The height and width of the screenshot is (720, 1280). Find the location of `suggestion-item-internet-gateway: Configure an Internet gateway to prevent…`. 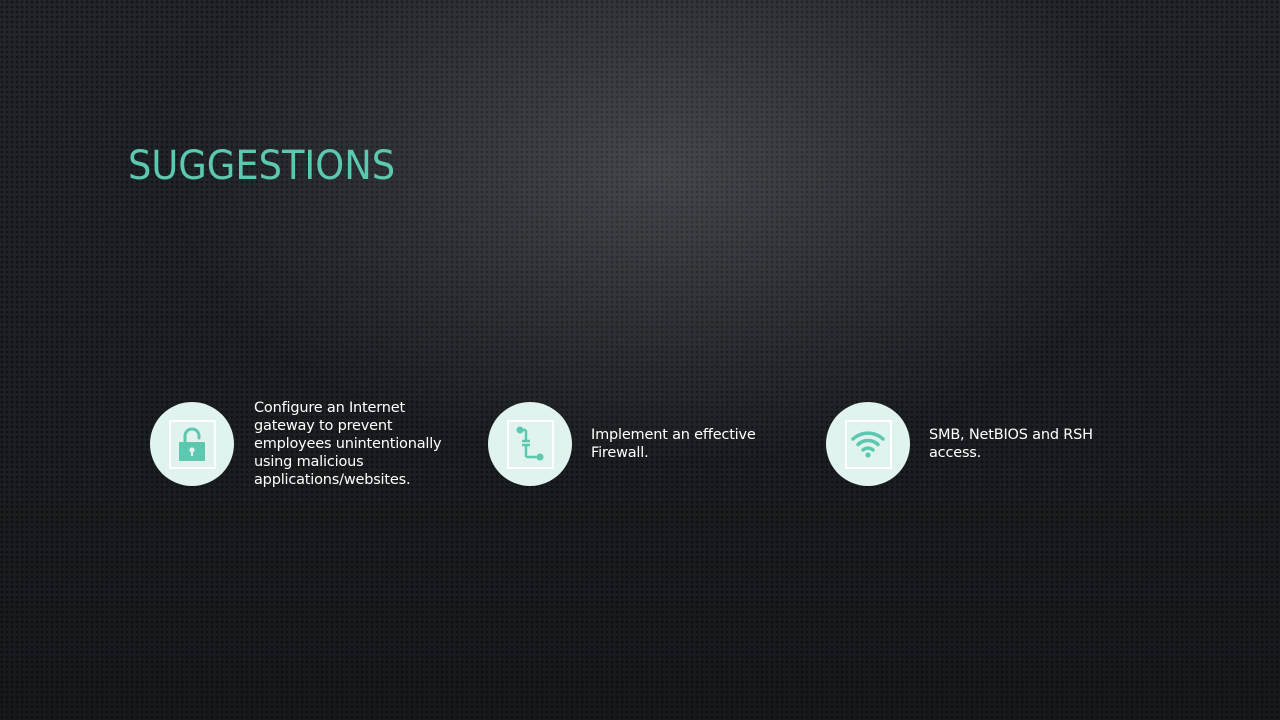

suggestion-item-internet-gateway: Configure an Internet gateway to prevent… is located at coordinates (296, 444).